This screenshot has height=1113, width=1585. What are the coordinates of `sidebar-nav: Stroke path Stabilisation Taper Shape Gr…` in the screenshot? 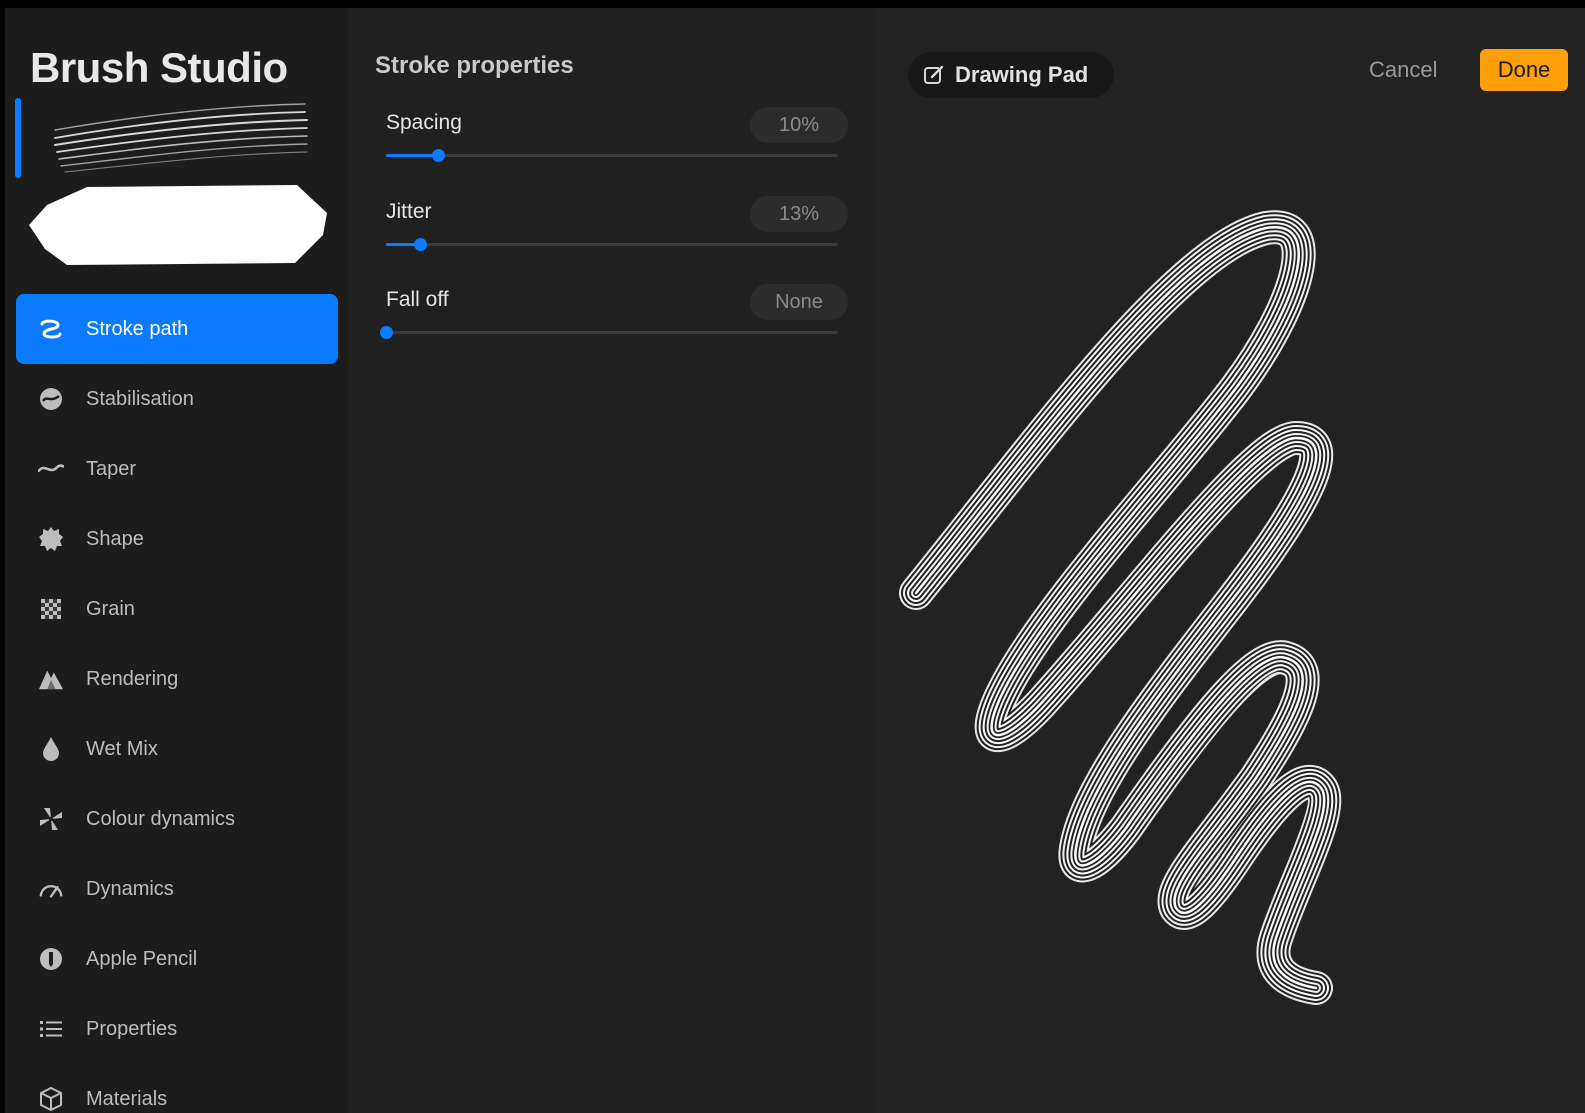 It's located at (177, 703).